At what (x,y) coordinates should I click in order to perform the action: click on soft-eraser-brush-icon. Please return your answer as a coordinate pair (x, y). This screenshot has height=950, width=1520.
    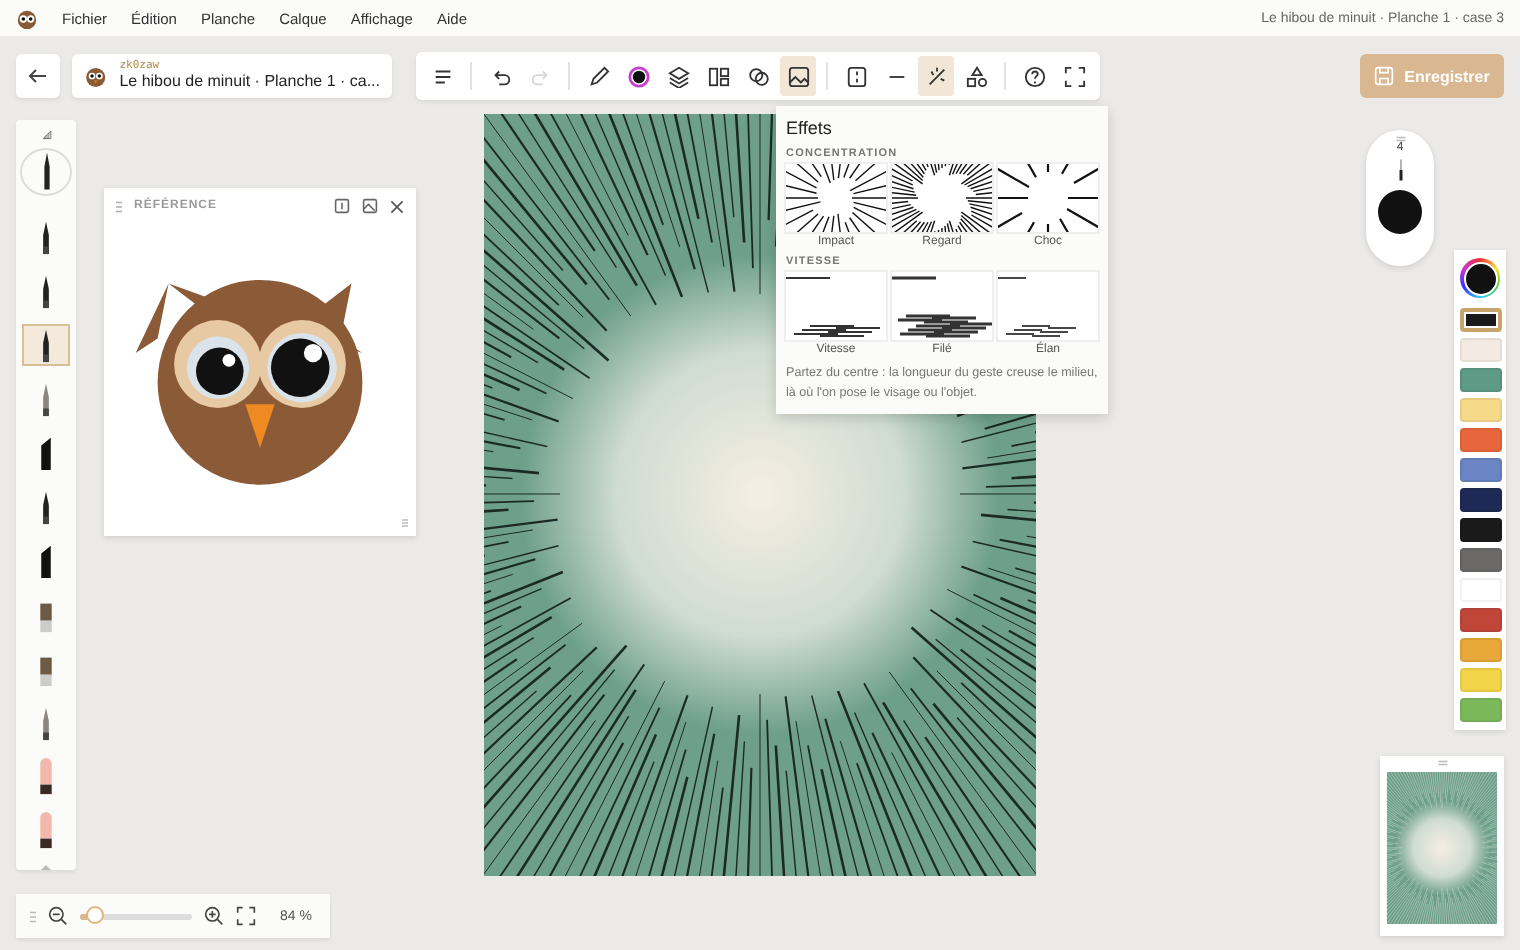
    Looking at the image, I should click on (46, 830).